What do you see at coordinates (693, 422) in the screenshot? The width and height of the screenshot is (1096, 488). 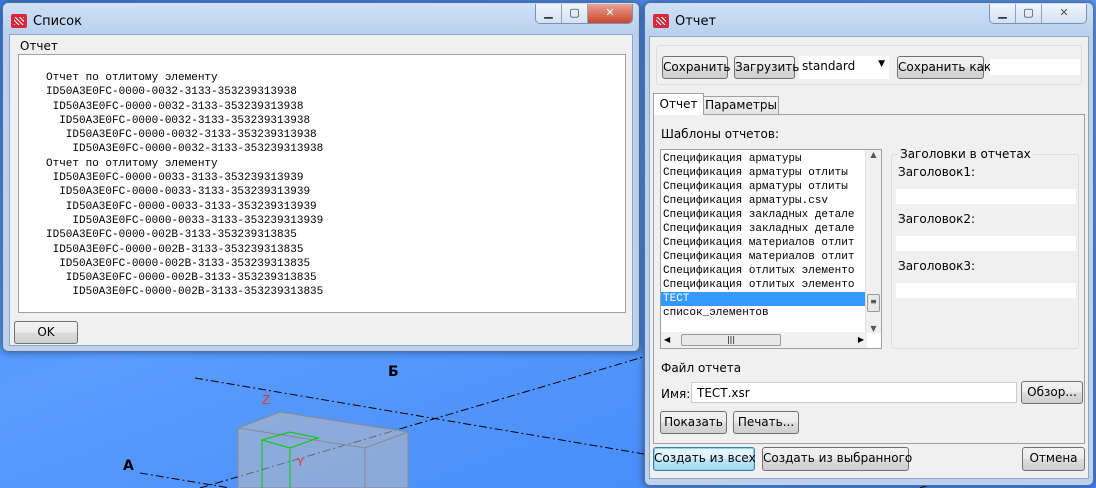 I see `show-button: Показать` at bounding box center [693, 422].